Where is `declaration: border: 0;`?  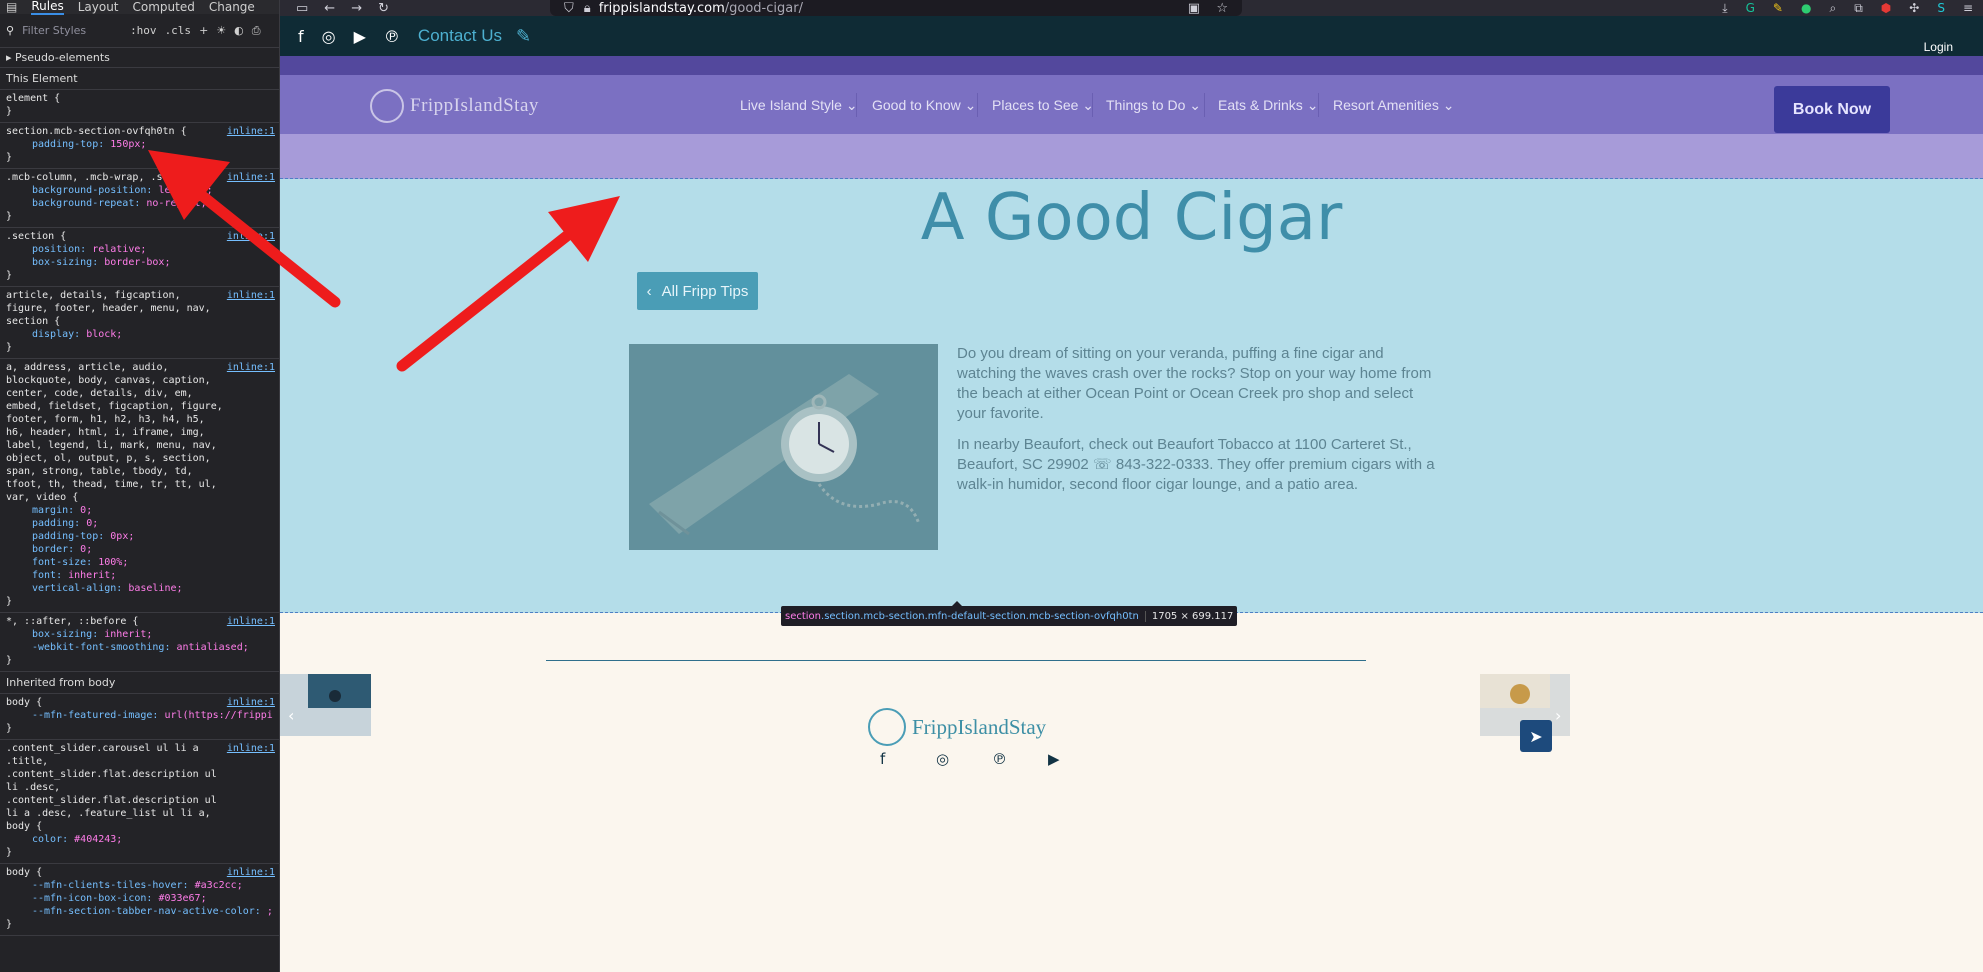
declaration: border: 0; is located at coordinates (139, 549).